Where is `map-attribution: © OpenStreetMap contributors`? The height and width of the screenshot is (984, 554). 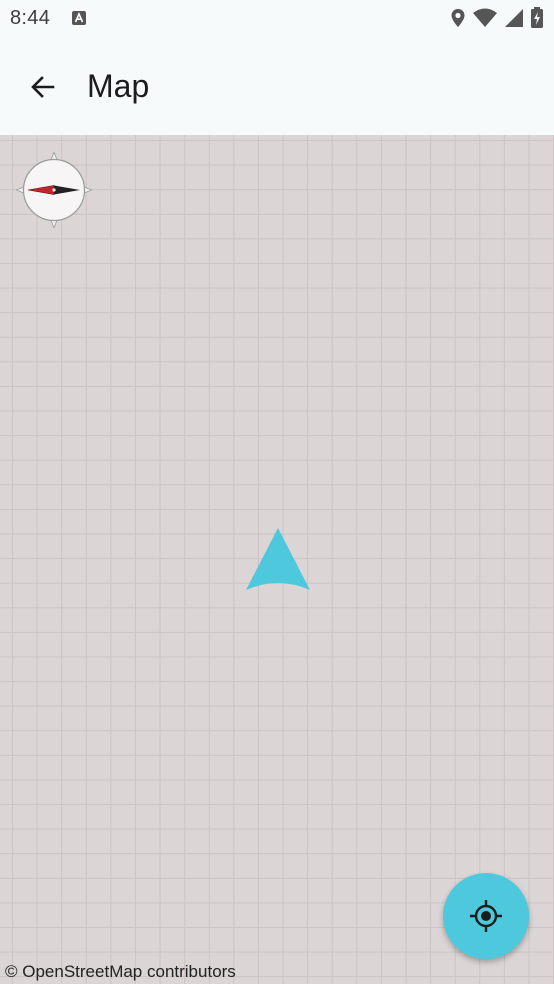
map-attribution: © OpenStreetMap contributors is located at coordinates (120, 972).